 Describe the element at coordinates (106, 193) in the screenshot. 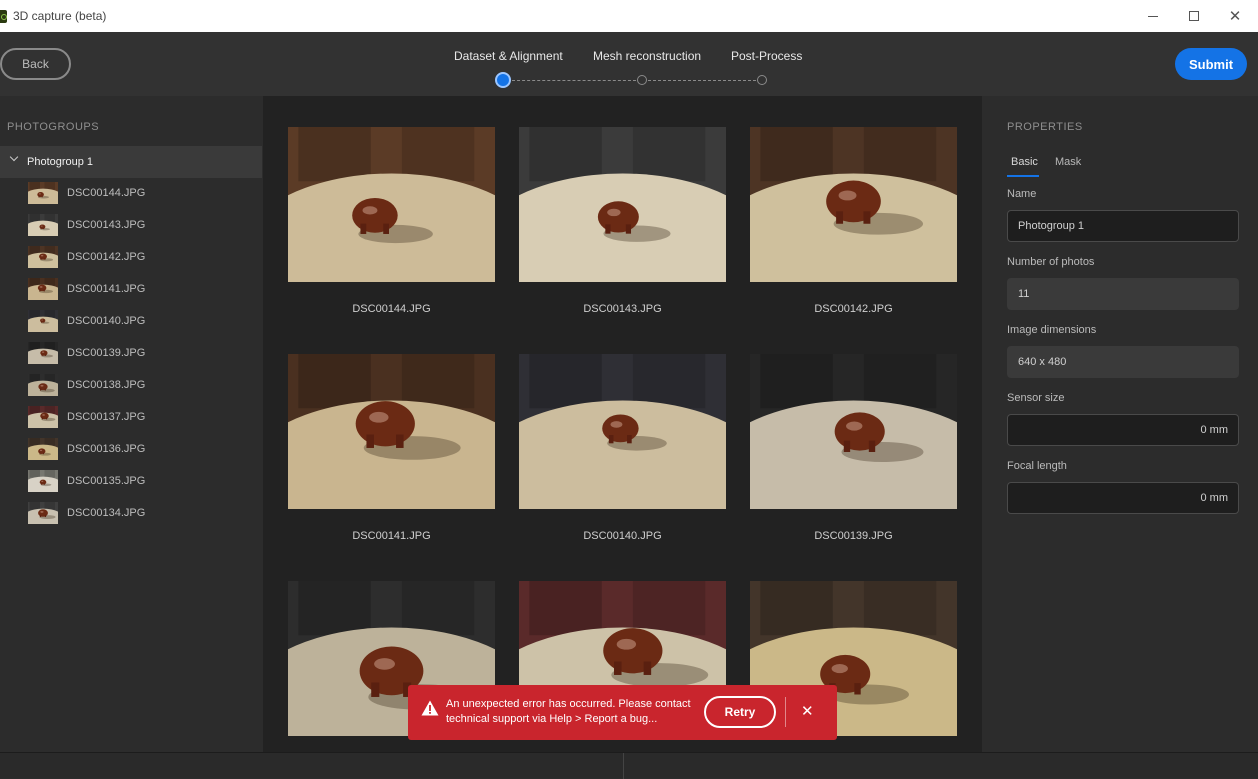

I see `file-name: DSC00144.JPG` at that location.